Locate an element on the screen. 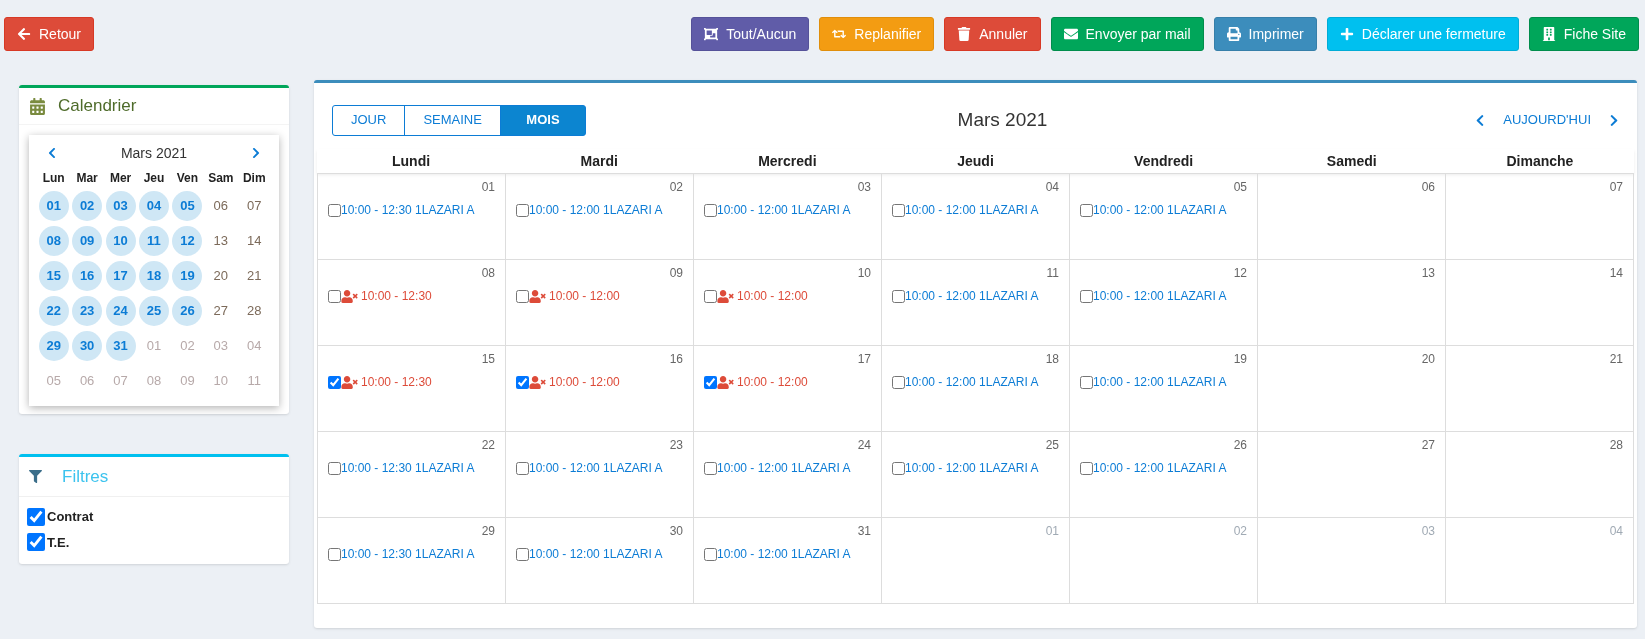  action-button: Déclarer une fermeture is located at coordinates (1422, 34).